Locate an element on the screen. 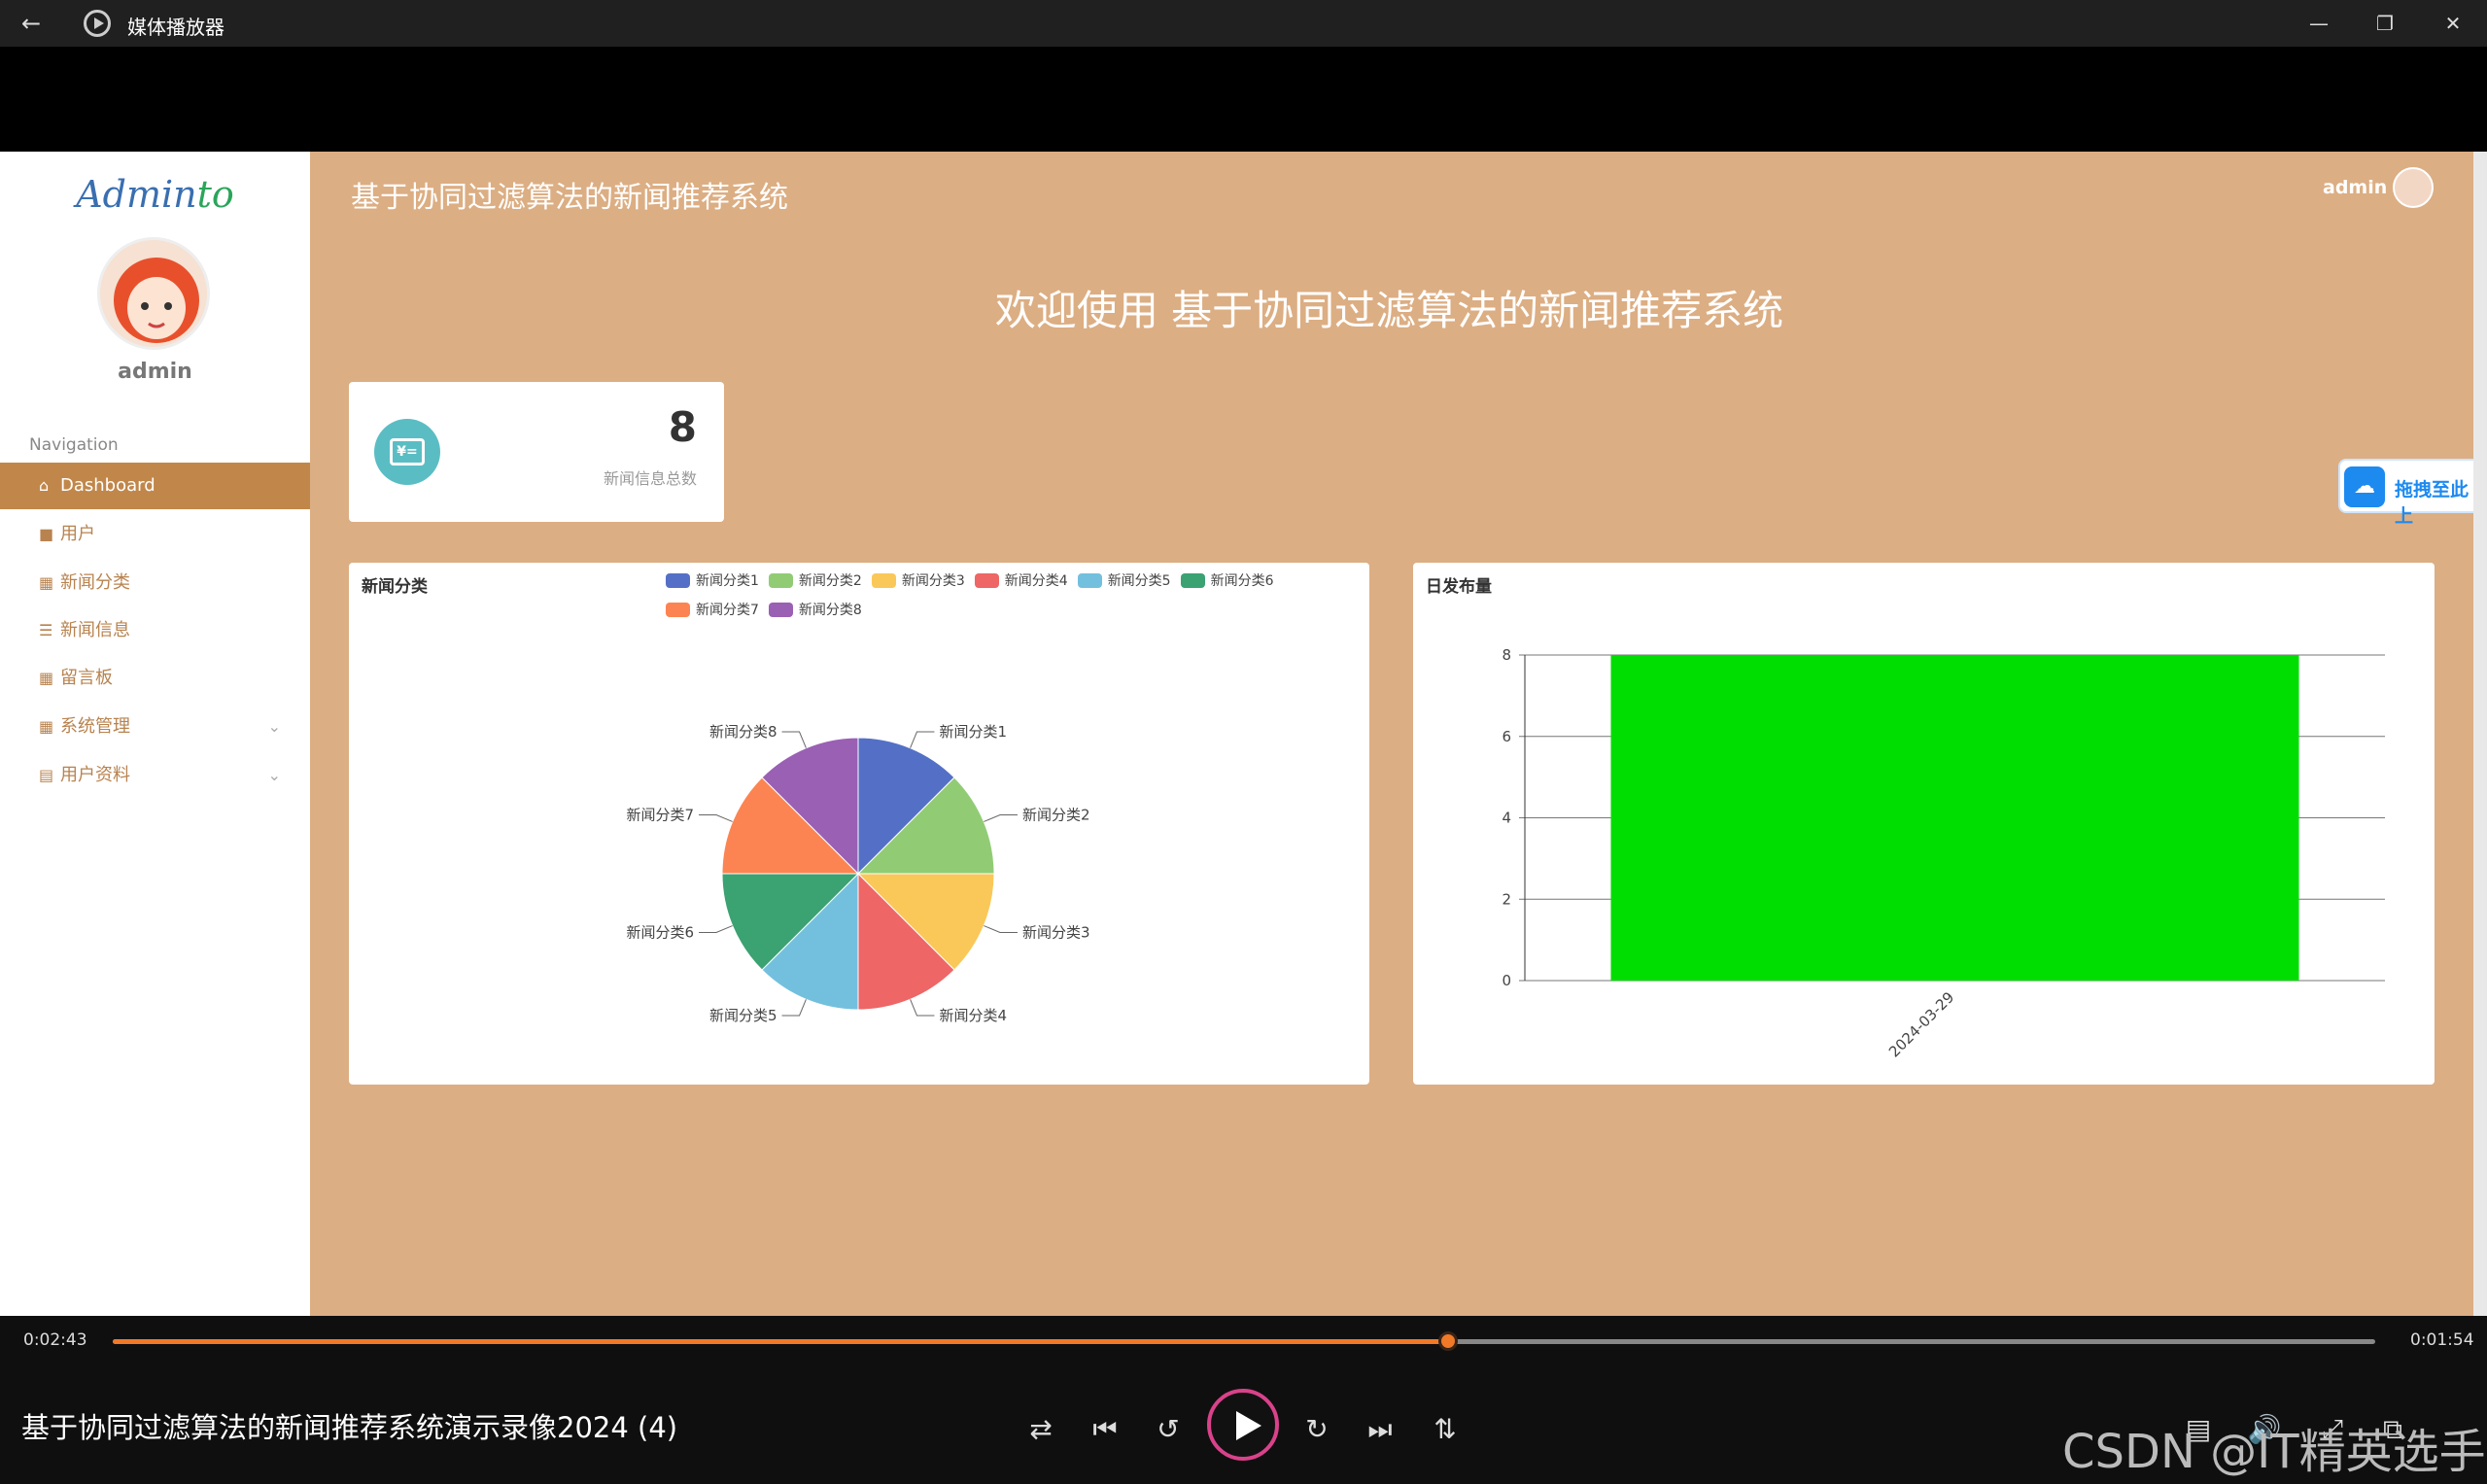 The height and width of the screenshot is (1484, 2487). sidebar-item-dashboard: ⌂ Dashboard is located at coordinates (155, 486).